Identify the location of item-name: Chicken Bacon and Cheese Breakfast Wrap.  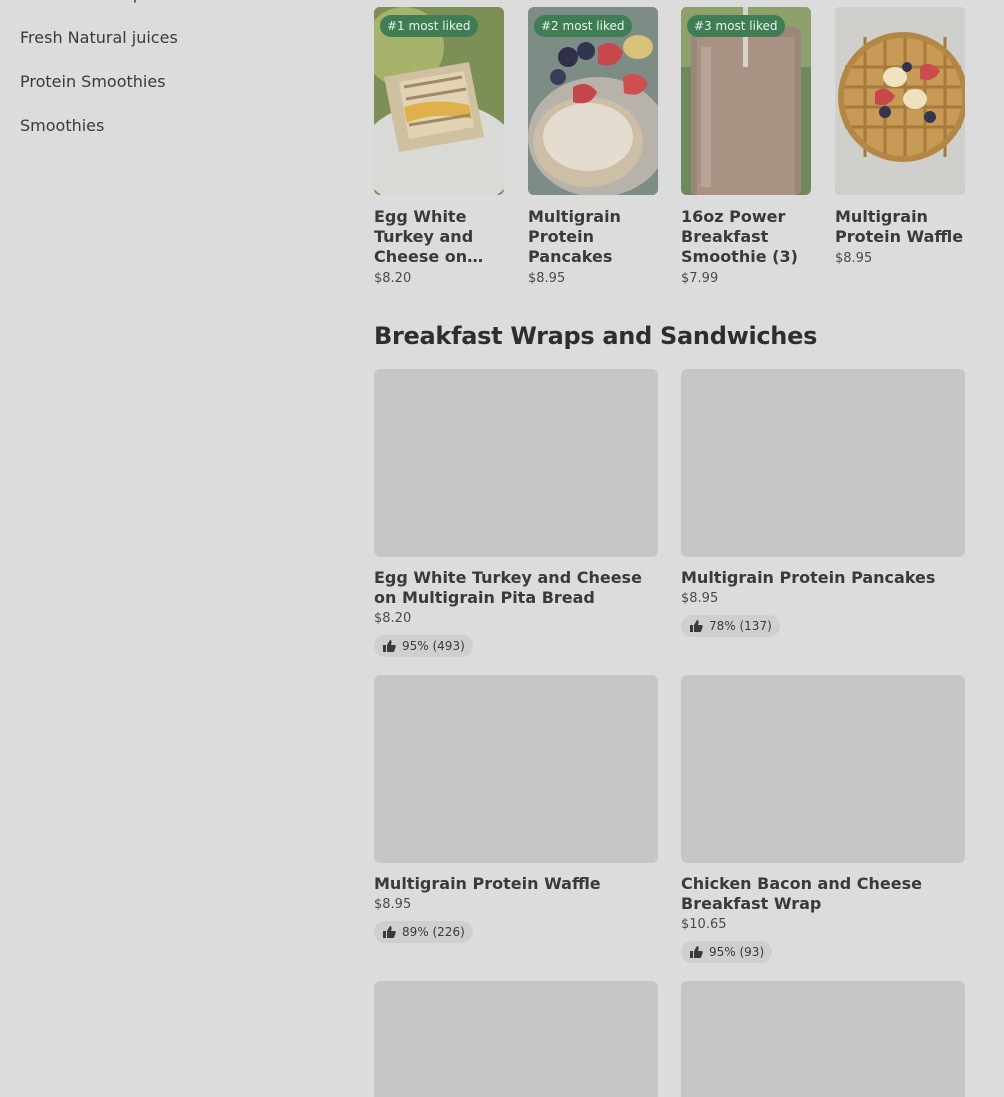
(801, 893).